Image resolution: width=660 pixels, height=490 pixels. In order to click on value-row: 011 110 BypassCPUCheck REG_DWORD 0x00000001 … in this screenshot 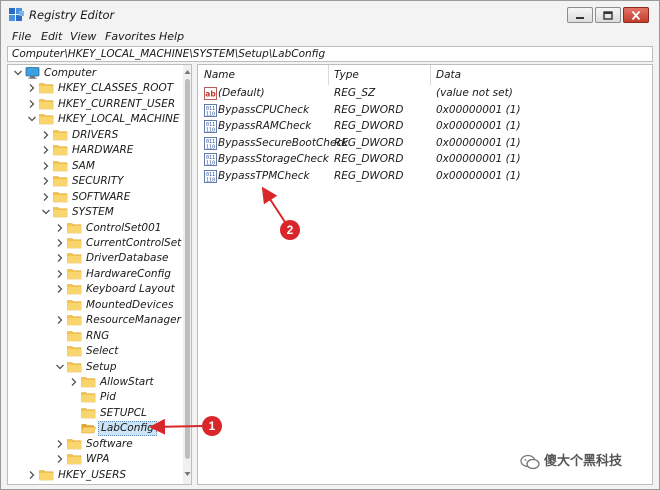, I will do `click(425, 111)`.